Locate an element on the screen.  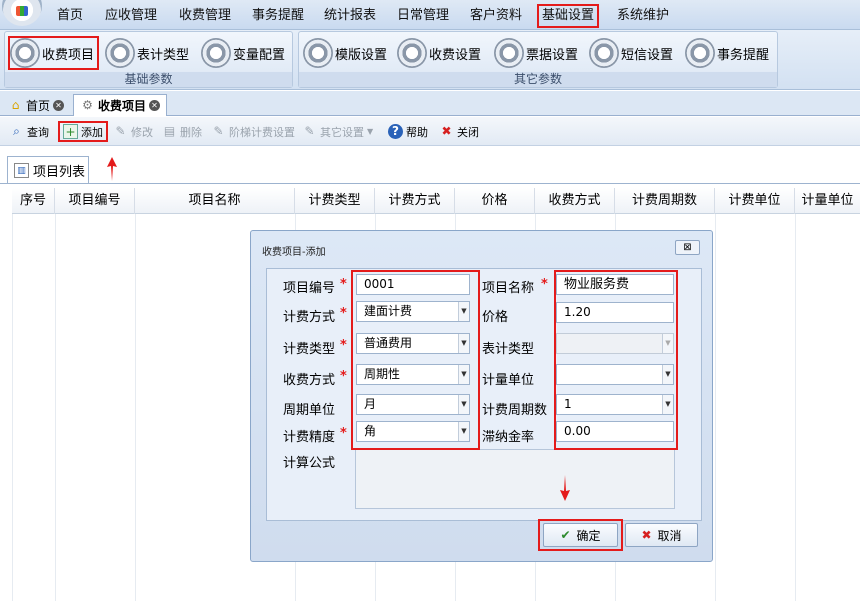
field-label: 计费方式 is located at coordinates (309, 317).